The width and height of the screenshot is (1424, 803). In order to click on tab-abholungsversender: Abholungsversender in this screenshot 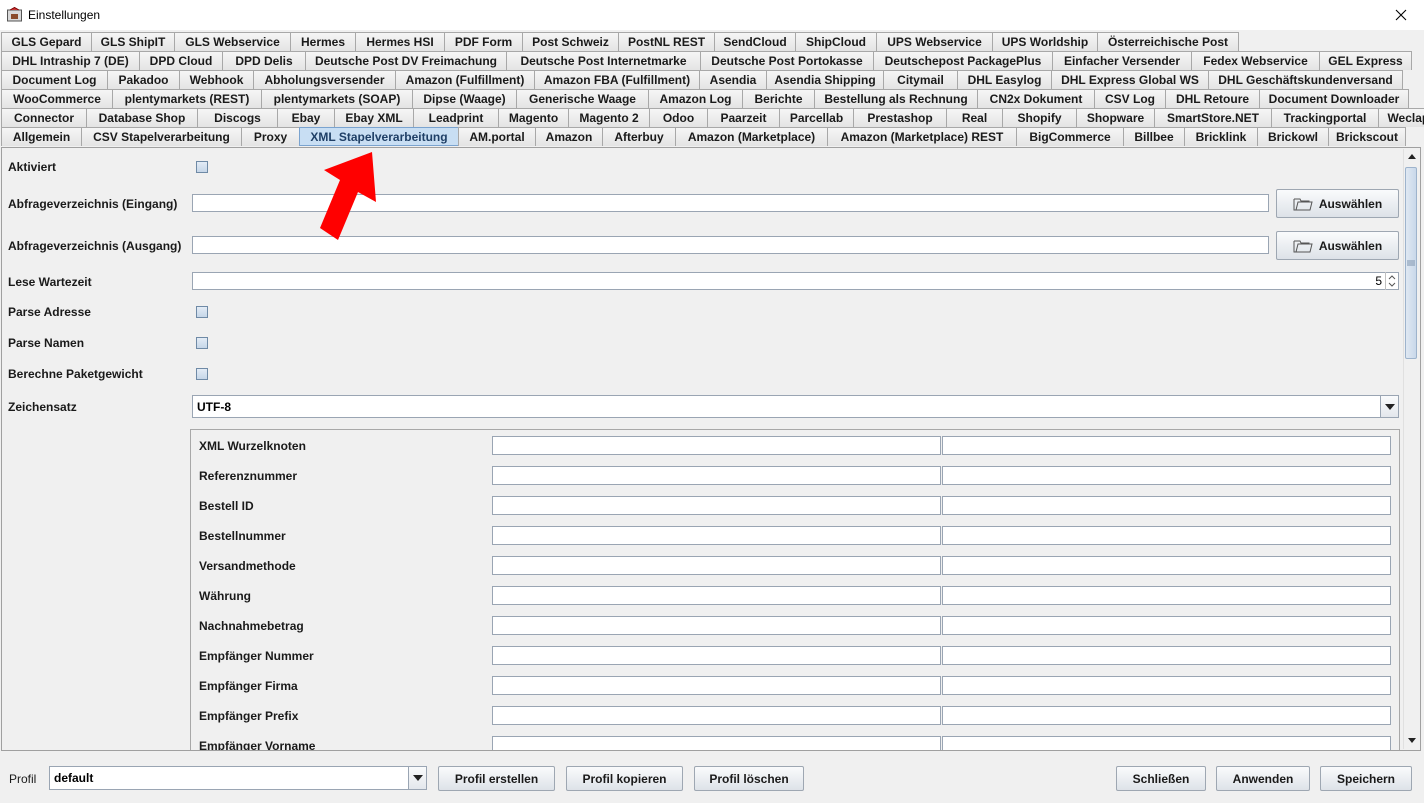, I will do `click(324, 79)`.